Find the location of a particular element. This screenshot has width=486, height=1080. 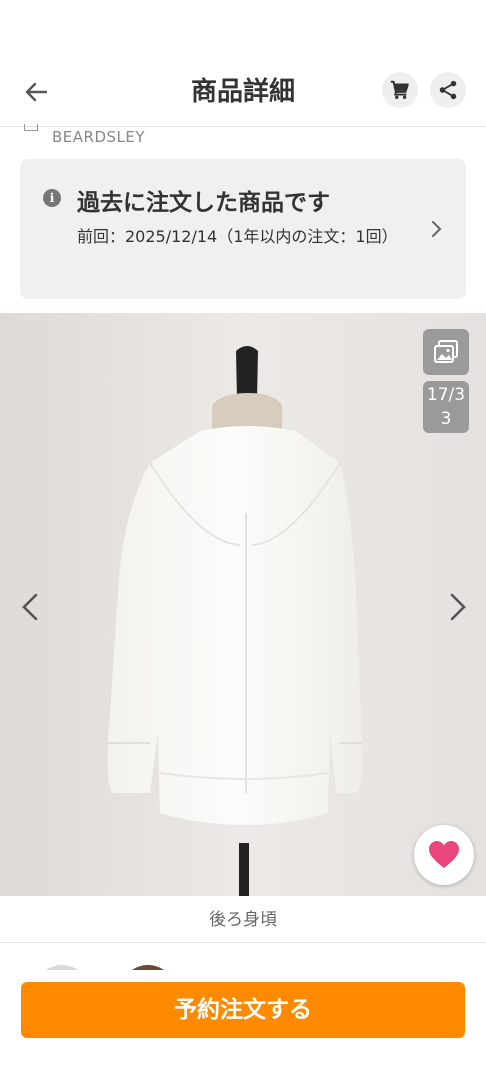

cart-button is located at coordinates (400, 90).